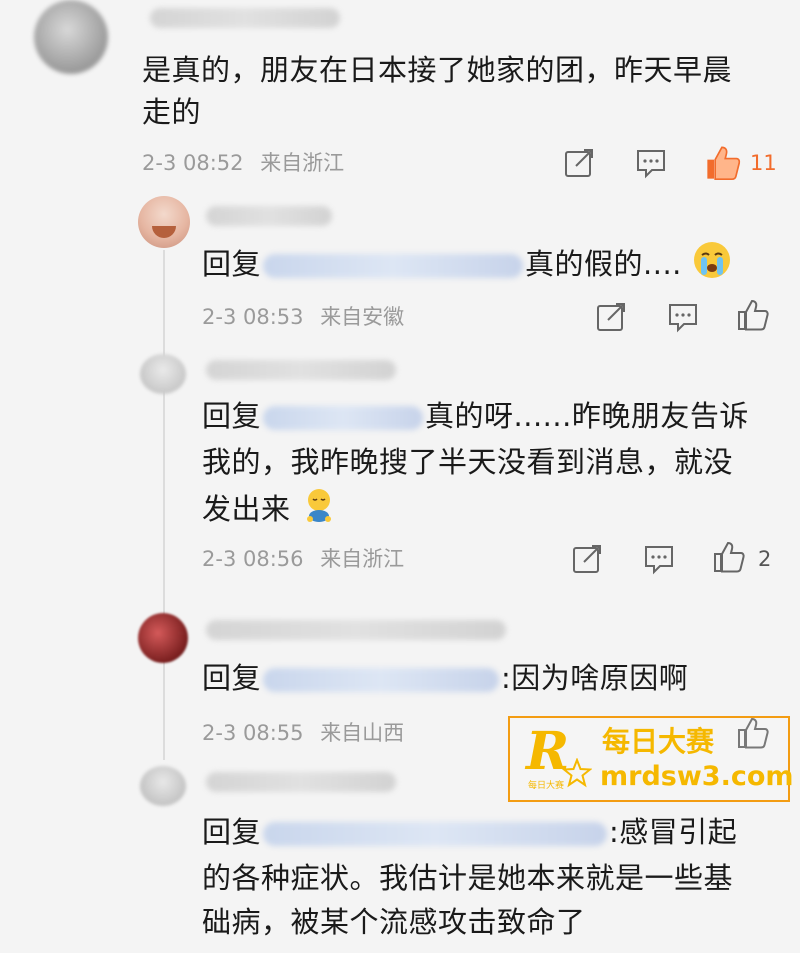 The width and height of the screenshot is (800, 953). I want to click on reply-text: 回复 :感冒引起, so click(469, 832).